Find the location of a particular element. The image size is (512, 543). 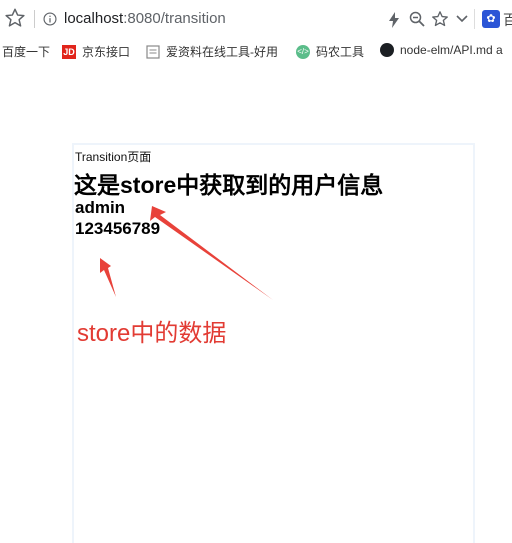

annotation-label: store中的数据 is located at coordinates (152, 333).